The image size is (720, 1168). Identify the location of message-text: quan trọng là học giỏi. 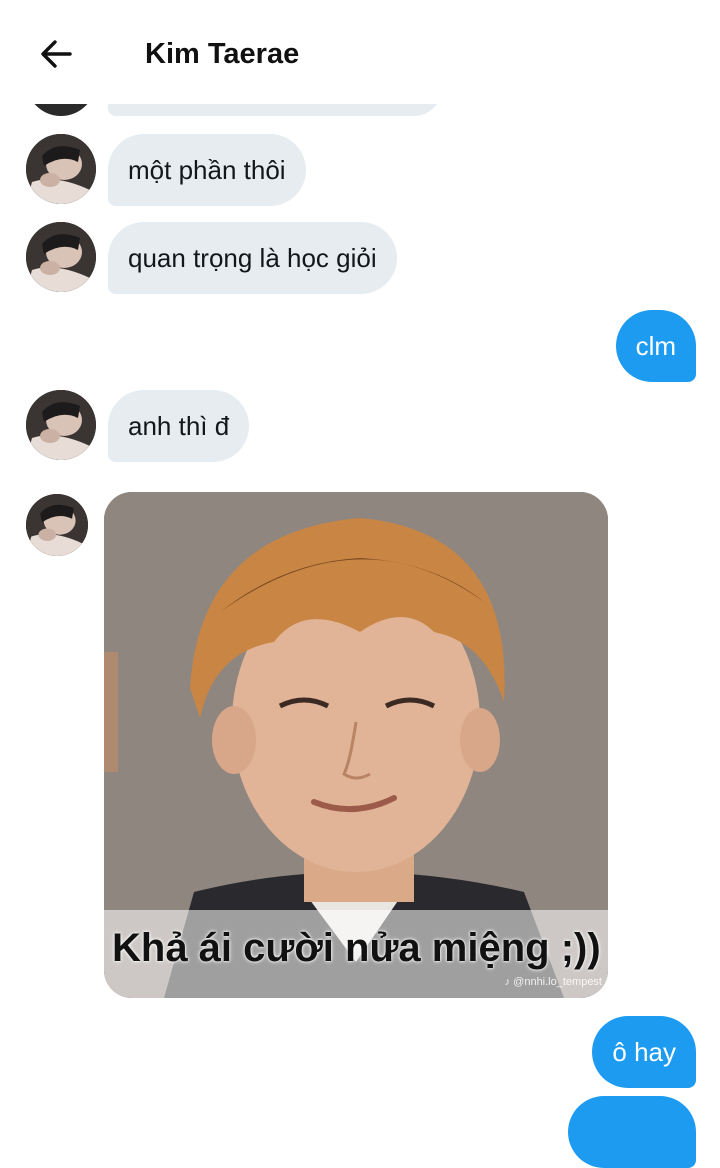
(252, 258).